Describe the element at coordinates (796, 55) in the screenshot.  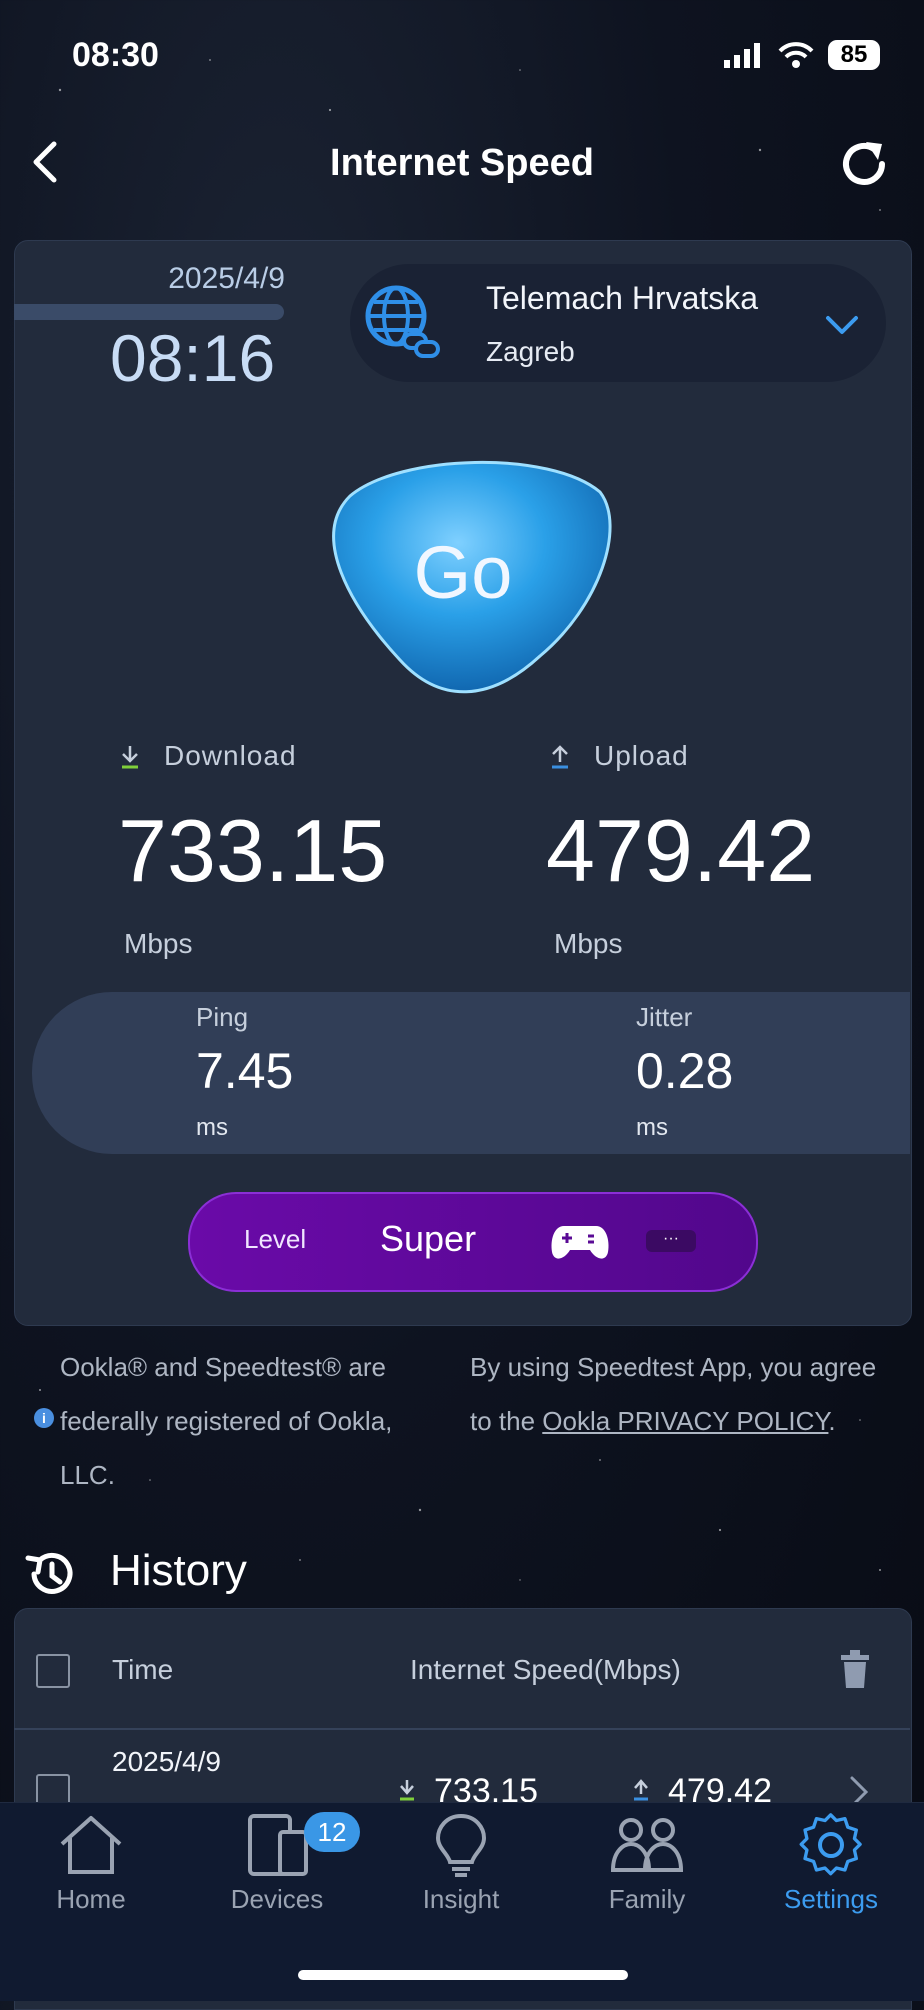
I see `wifi-icon` at that location.